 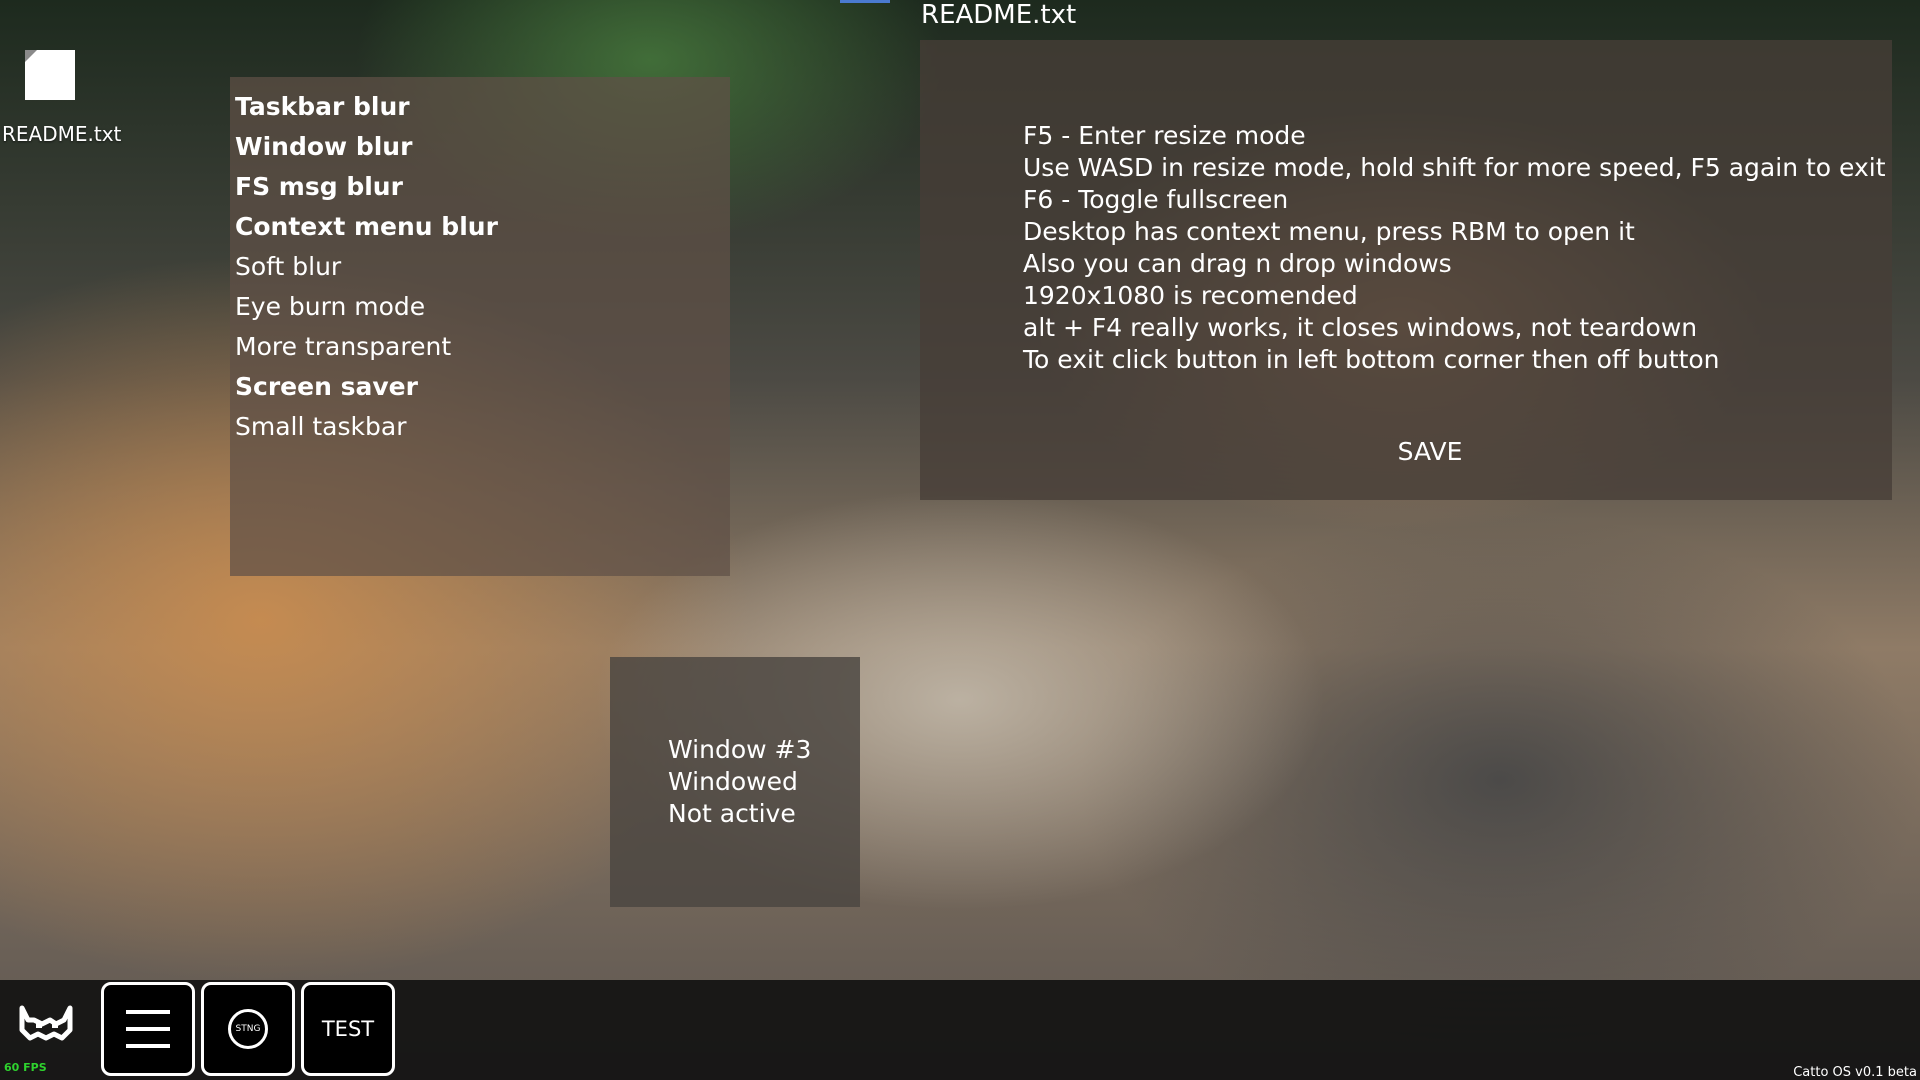 What do you see at coordinates (1190, 295) in the screenshot?
I see `readme-line: 1920x1080 is recomended` at bounding box center [1190, 295].